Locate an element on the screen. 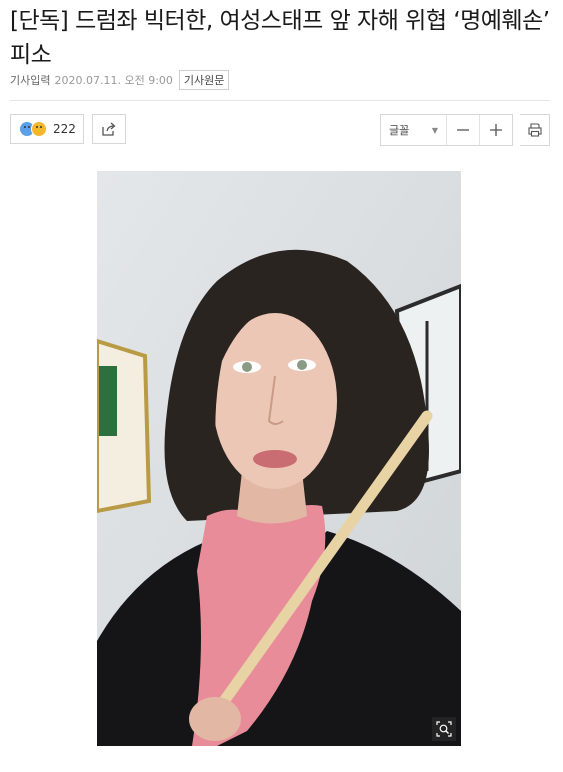 Image resolution: width=563 pixels, height=772 pixels. share-icon is located at coordinates (109, 129).